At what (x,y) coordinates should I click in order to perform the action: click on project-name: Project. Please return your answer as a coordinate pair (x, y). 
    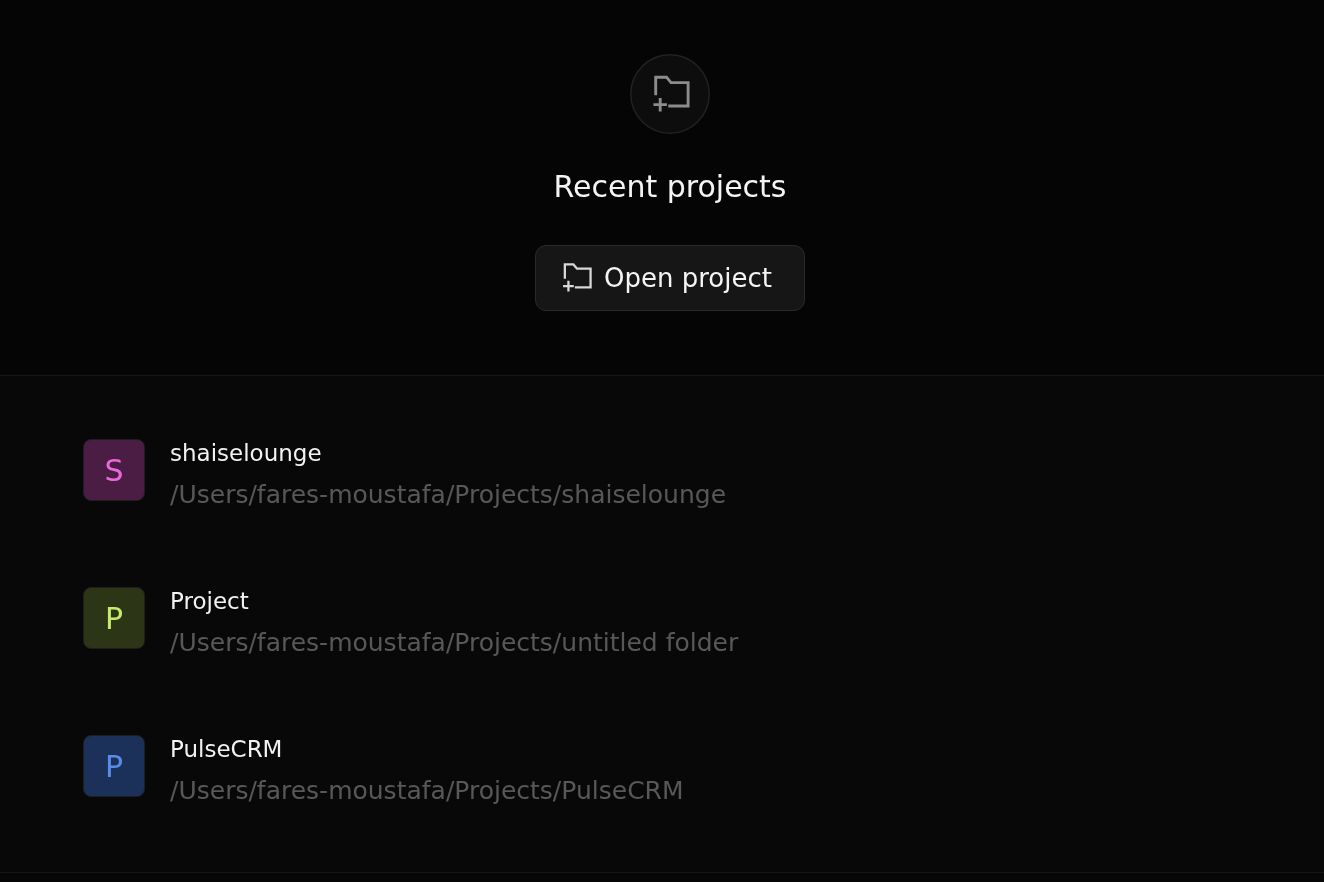
    Looking at the image, I should click on (209, 601).